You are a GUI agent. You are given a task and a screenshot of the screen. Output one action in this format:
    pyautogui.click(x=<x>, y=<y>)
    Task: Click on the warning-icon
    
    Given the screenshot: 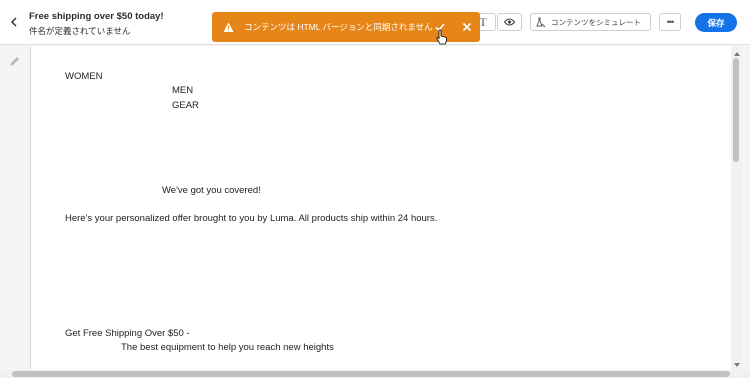 What is the action you would take?
    pyautogui.click(x=228, y=27)
    